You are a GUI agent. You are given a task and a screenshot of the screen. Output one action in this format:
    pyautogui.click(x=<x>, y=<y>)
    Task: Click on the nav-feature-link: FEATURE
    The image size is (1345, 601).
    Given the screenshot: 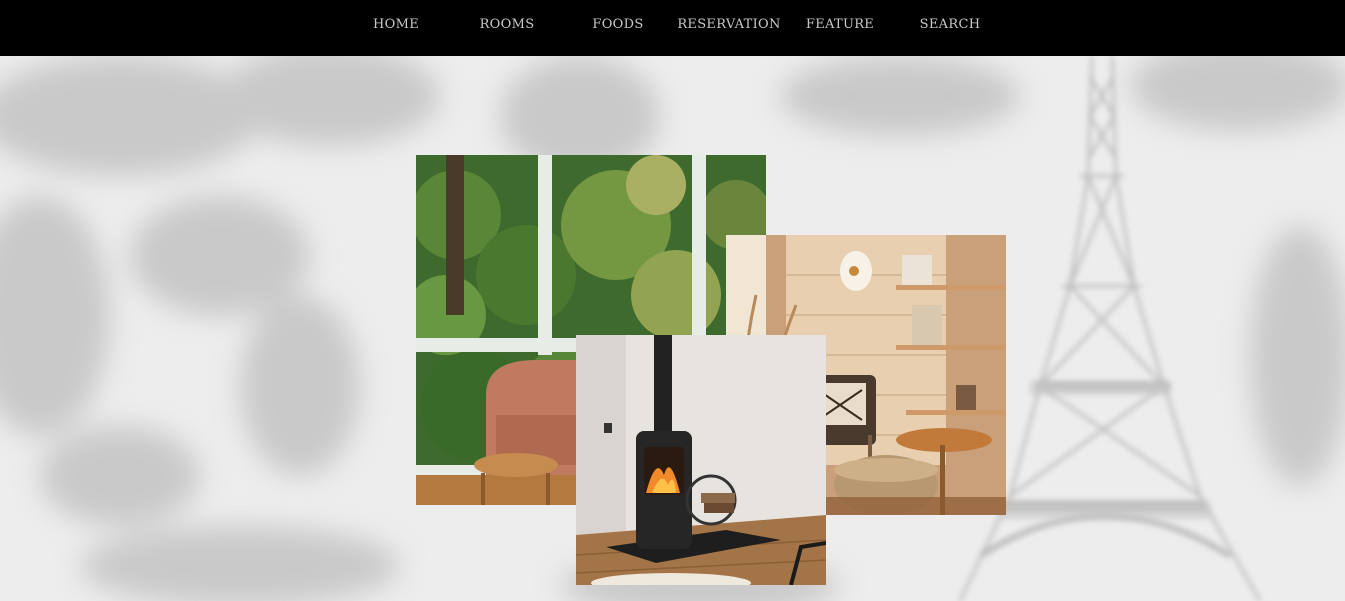 What is the action you would take?
    pyautogui.click(x=840, y=24)
    